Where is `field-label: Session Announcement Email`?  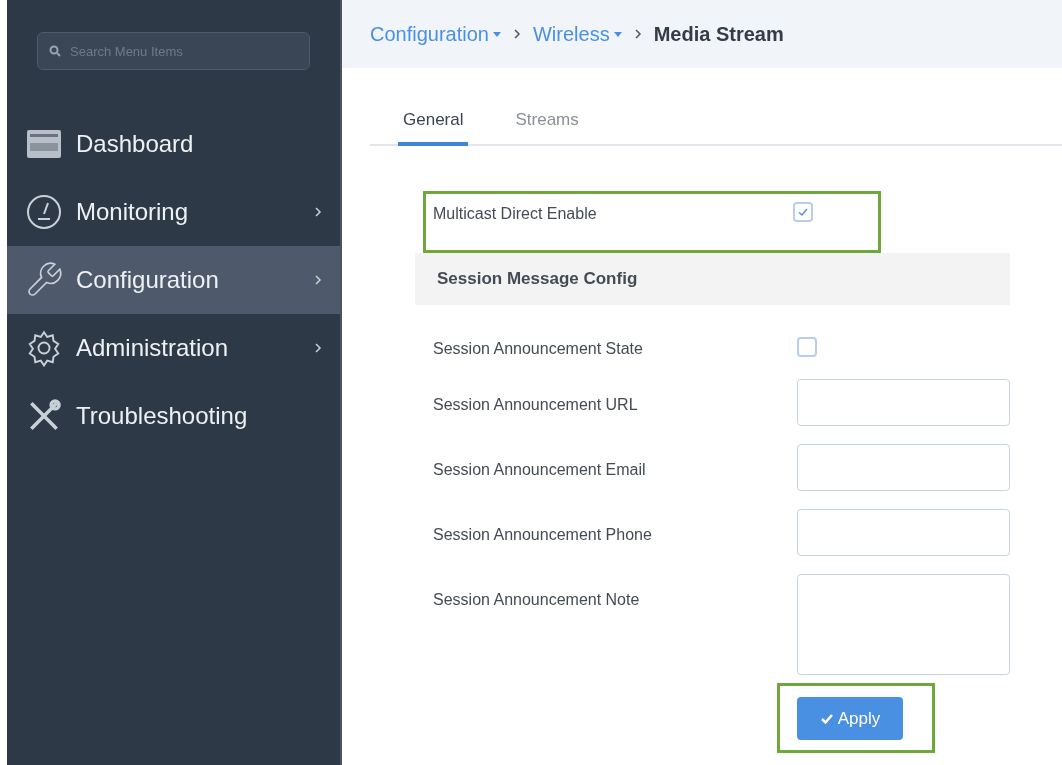 field-label: Session Announcement Email is located at coordinates (540, 470).